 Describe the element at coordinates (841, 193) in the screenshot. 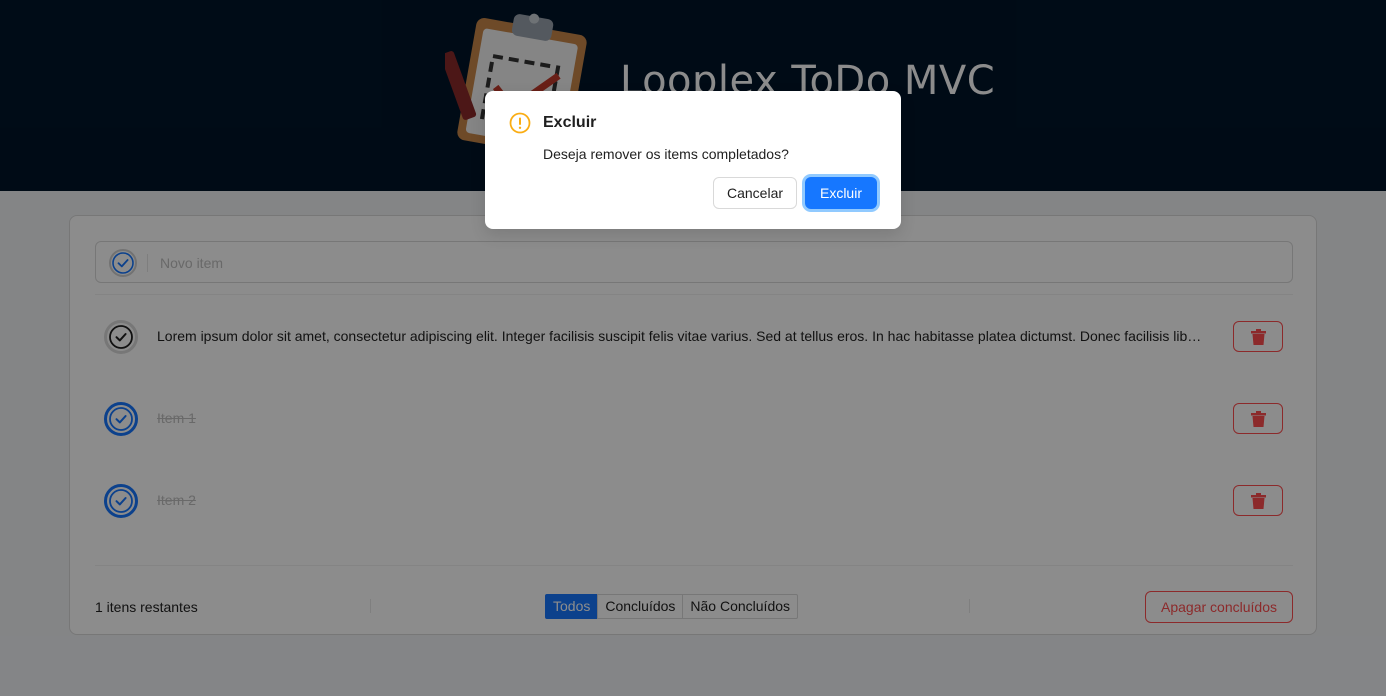

I see `confirm-delete-button: Excluir` at that location.